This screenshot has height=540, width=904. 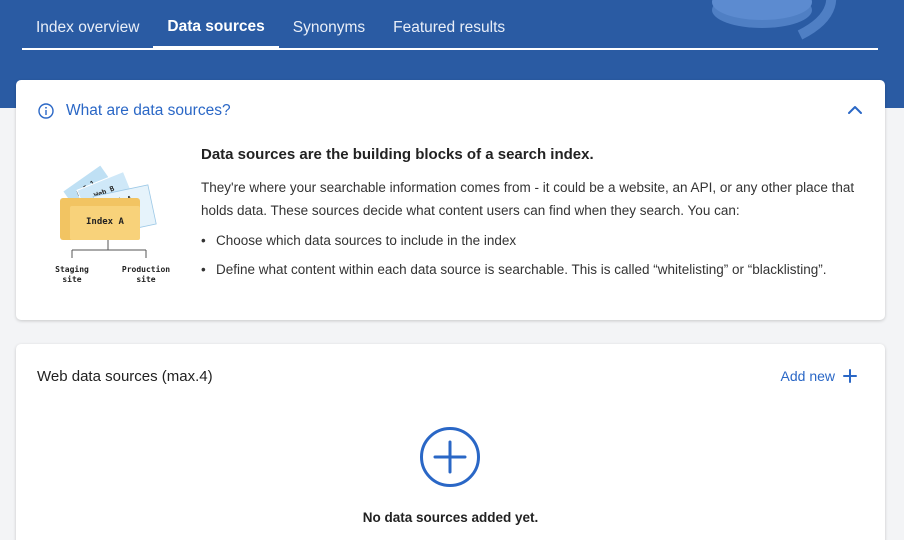 What do you see at coordinates (125, 376) in the screenshot?
I see `web-sources-title: Web data sources (max.4)` at bounding box center [125, 376].